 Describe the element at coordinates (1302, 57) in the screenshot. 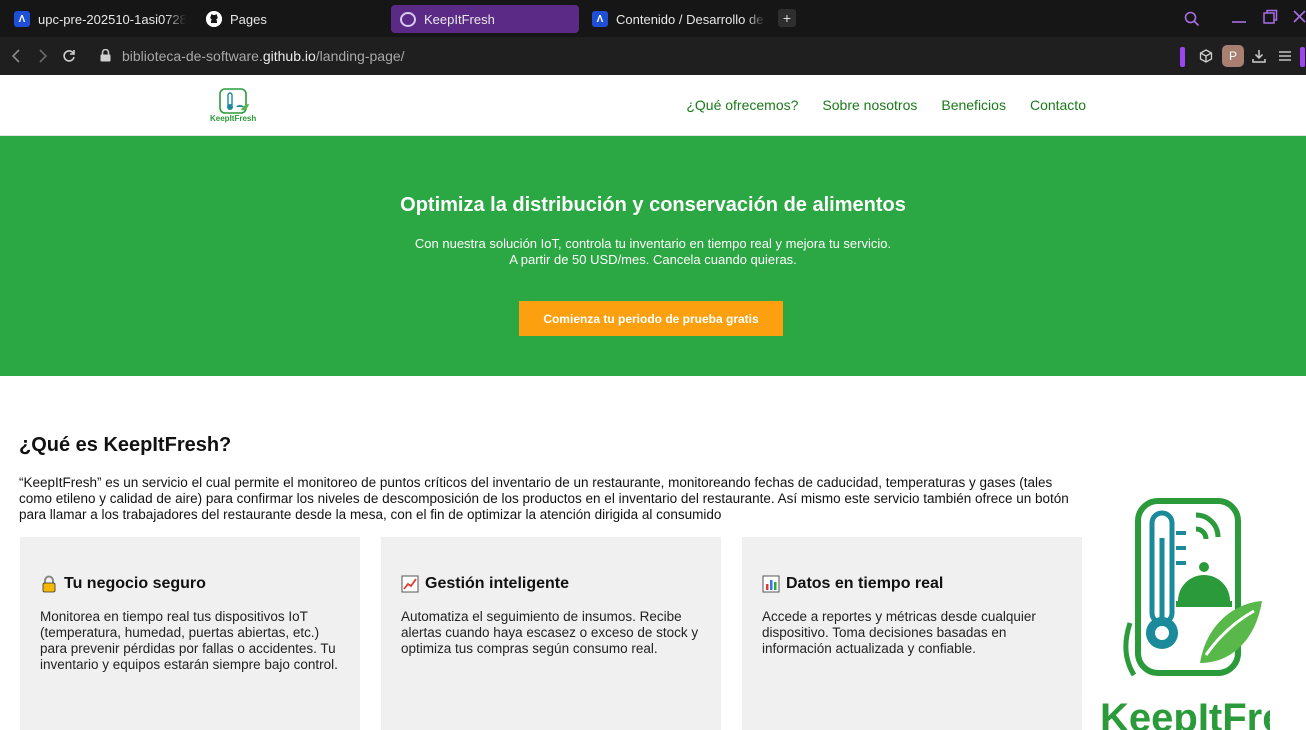

I see `sidebar-edge-marker` at that location.